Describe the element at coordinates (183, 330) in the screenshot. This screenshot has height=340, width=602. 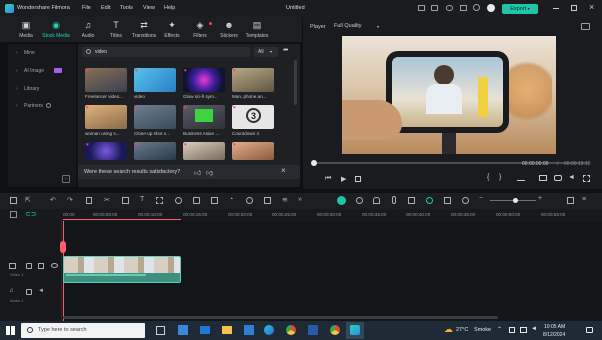
I see `app-icon` at that location.